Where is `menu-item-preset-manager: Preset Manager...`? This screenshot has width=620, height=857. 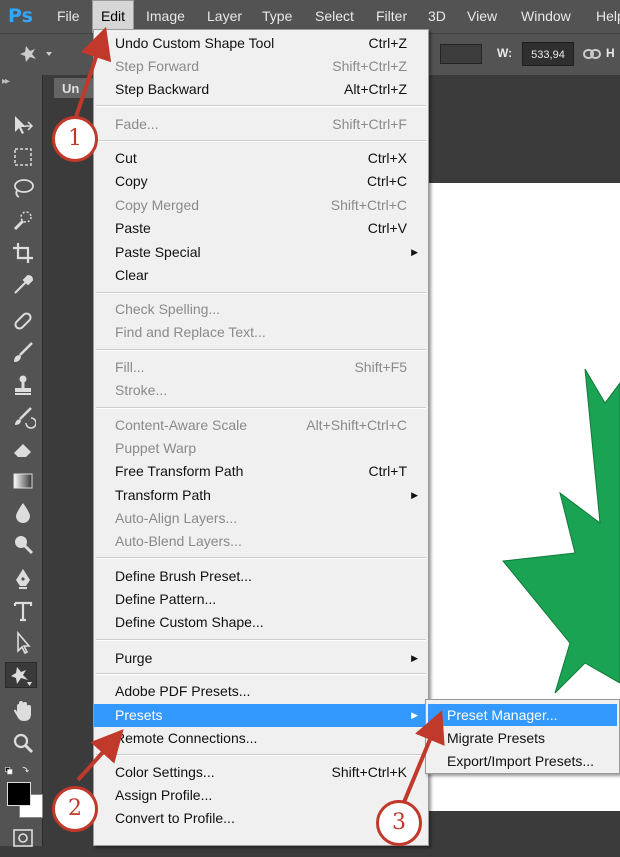
menu-item-preset-manager: Preset Manager... is located at coordinates (522, 715).